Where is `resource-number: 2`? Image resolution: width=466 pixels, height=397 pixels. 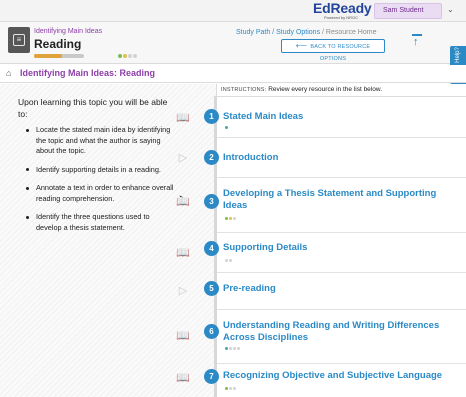
resource-number: 2 is located at coordinates (211, 157).